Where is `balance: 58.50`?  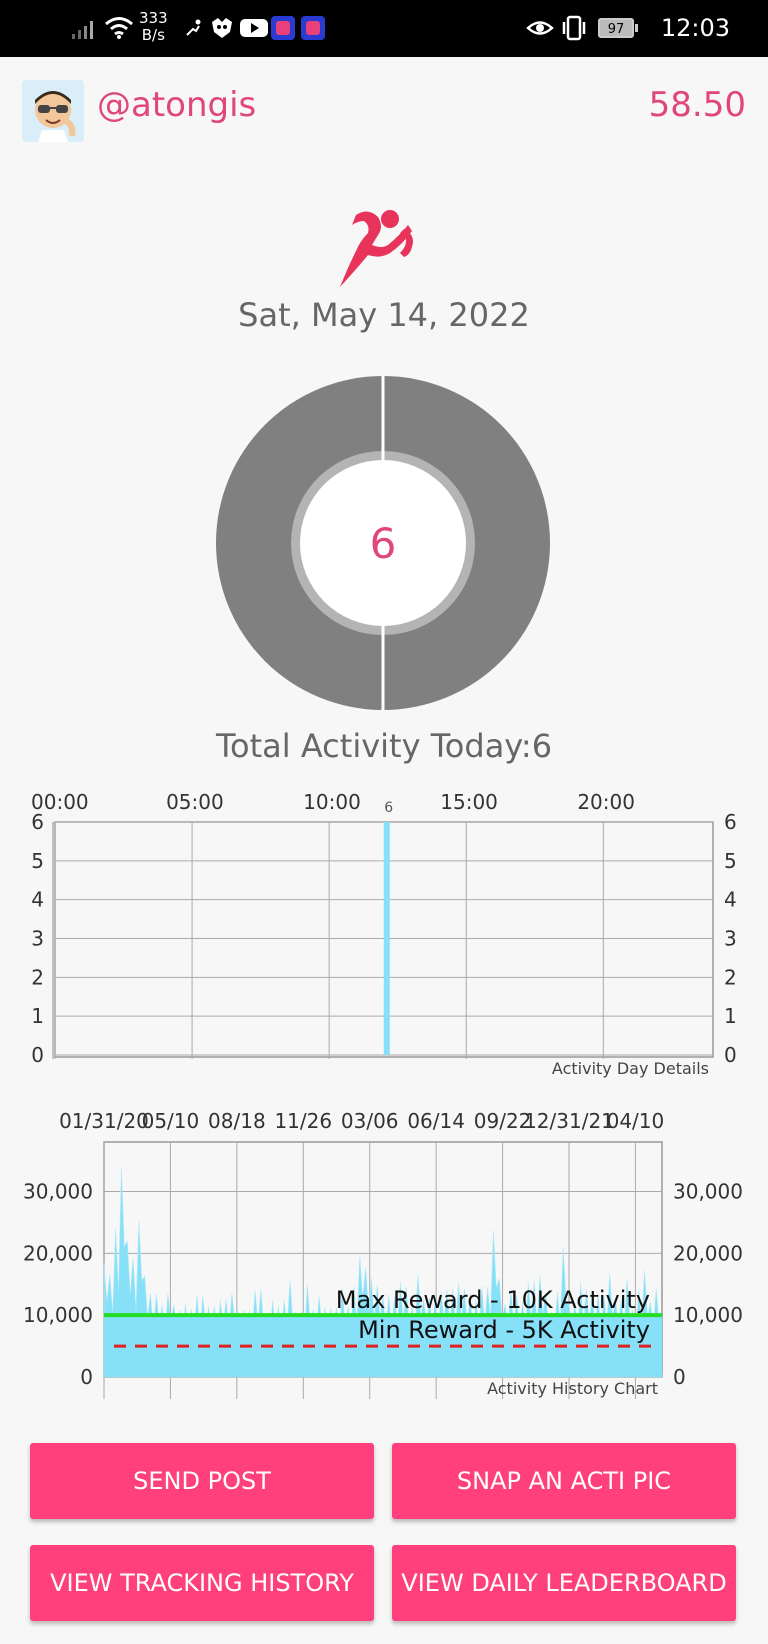 balance: 58.50 is located at coordinates (697, 105).